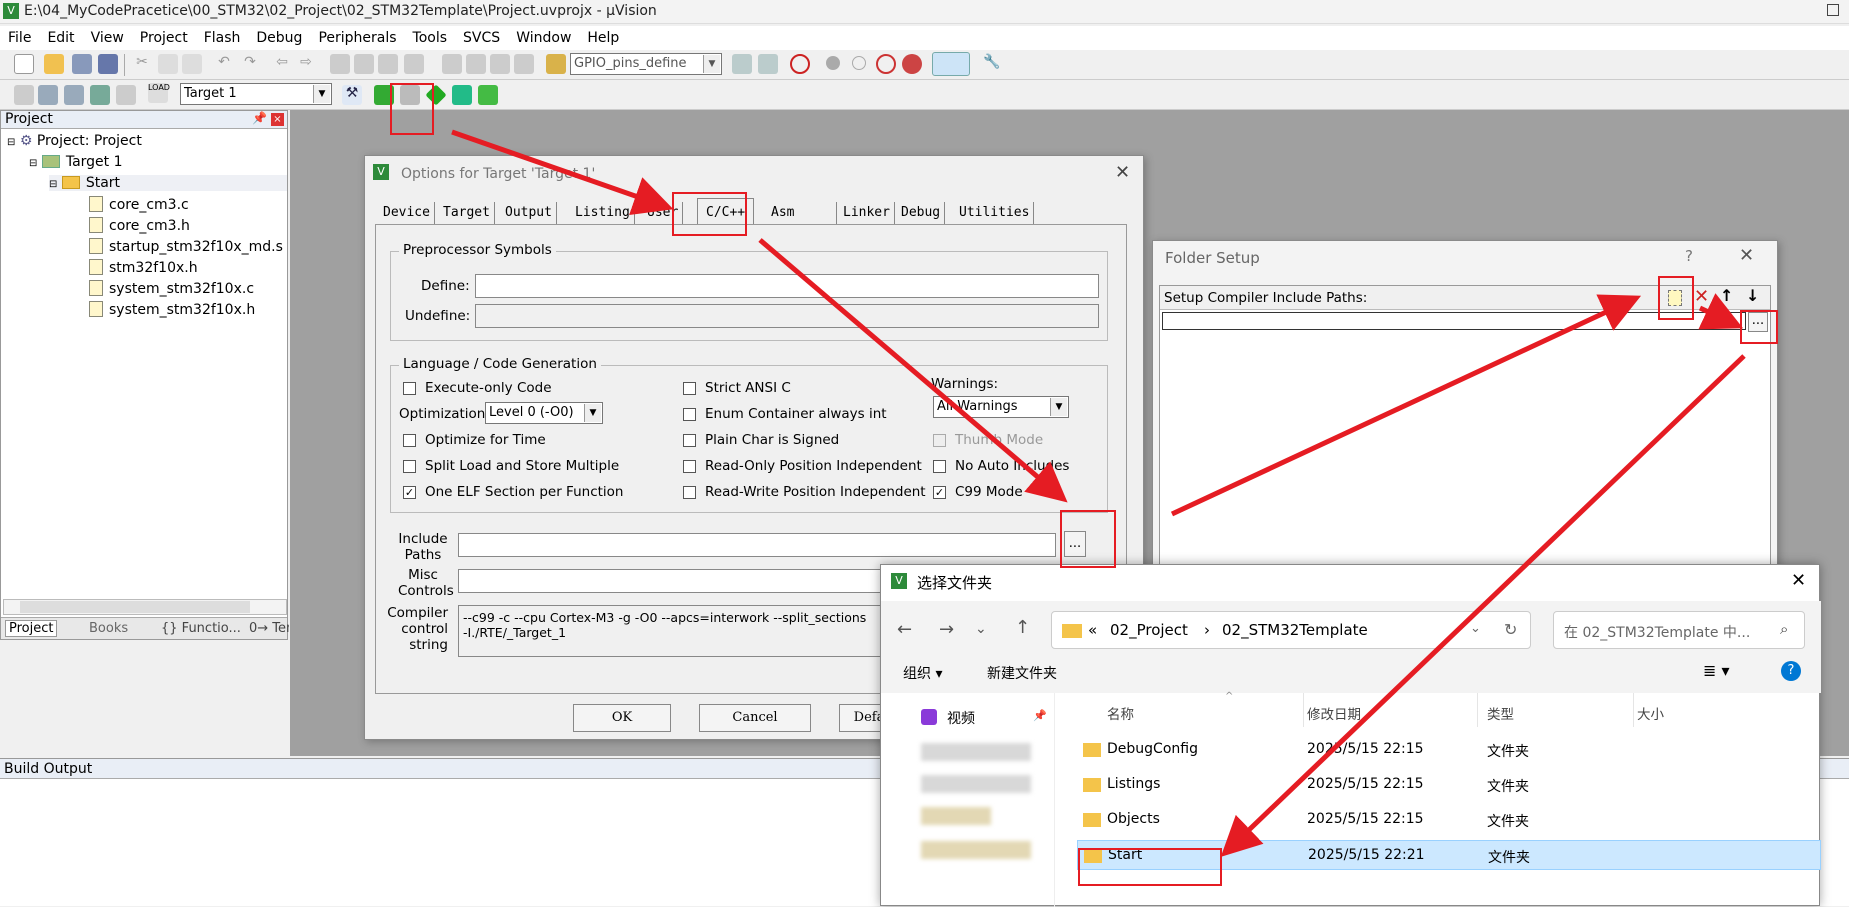 The width and height of the screenshot is (1849, 907). What do you see at coordinates (1406, 405) in the screenshot?
I see `arrow-to-new-path` at bounding box center [1406, 405].